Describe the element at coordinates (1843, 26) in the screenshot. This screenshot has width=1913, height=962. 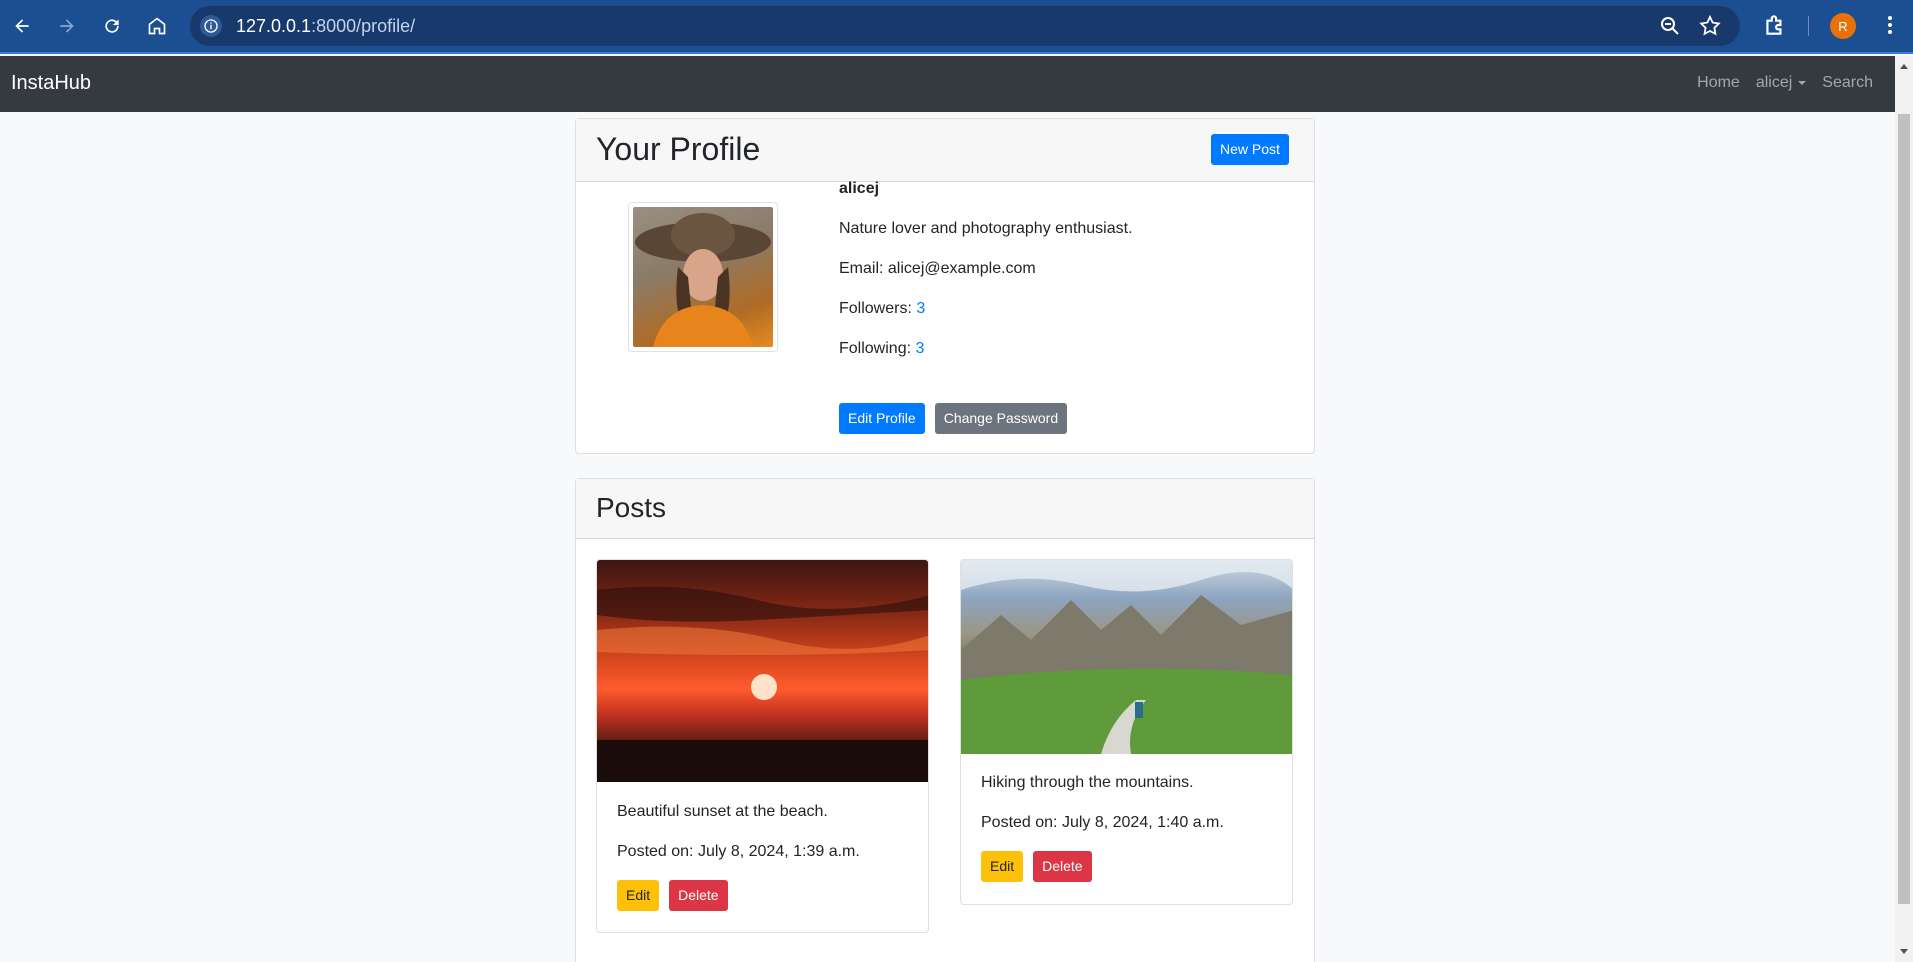
I see `browser-profile-avatar: R` at that location.